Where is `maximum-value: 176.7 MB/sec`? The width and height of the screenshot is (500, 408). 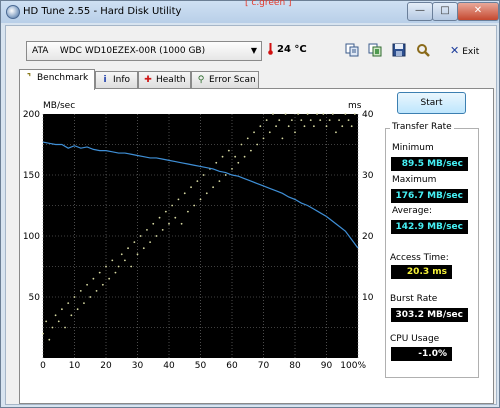 maximum-value: 176.7 MB/sec is located at coordinates (429, 196).